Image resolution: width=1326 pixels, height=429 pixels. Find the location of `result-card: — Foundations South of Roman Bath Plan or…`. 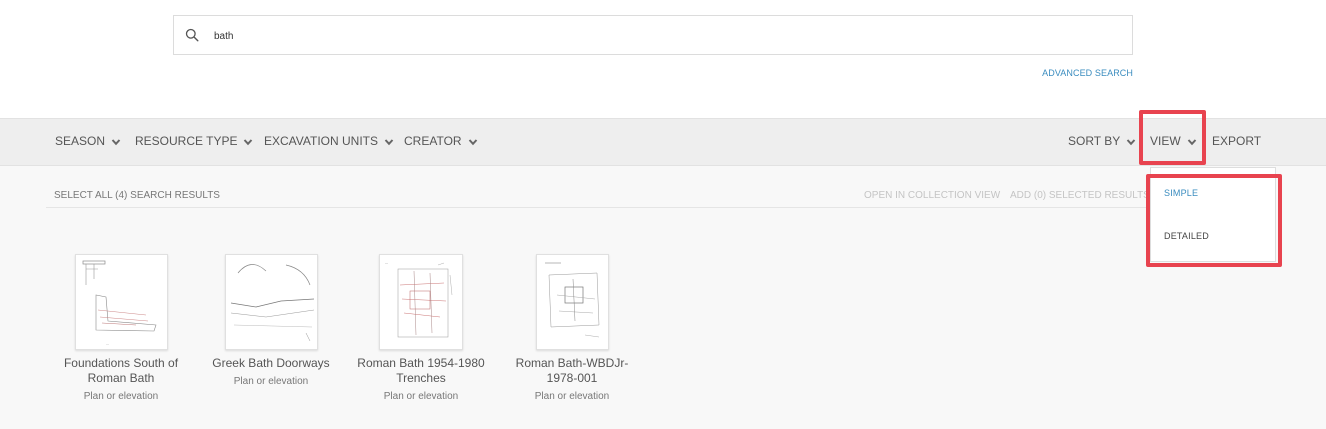

result-card: — Foundations South of Roman Bath Plan or… is located at coordinates (121, 328).